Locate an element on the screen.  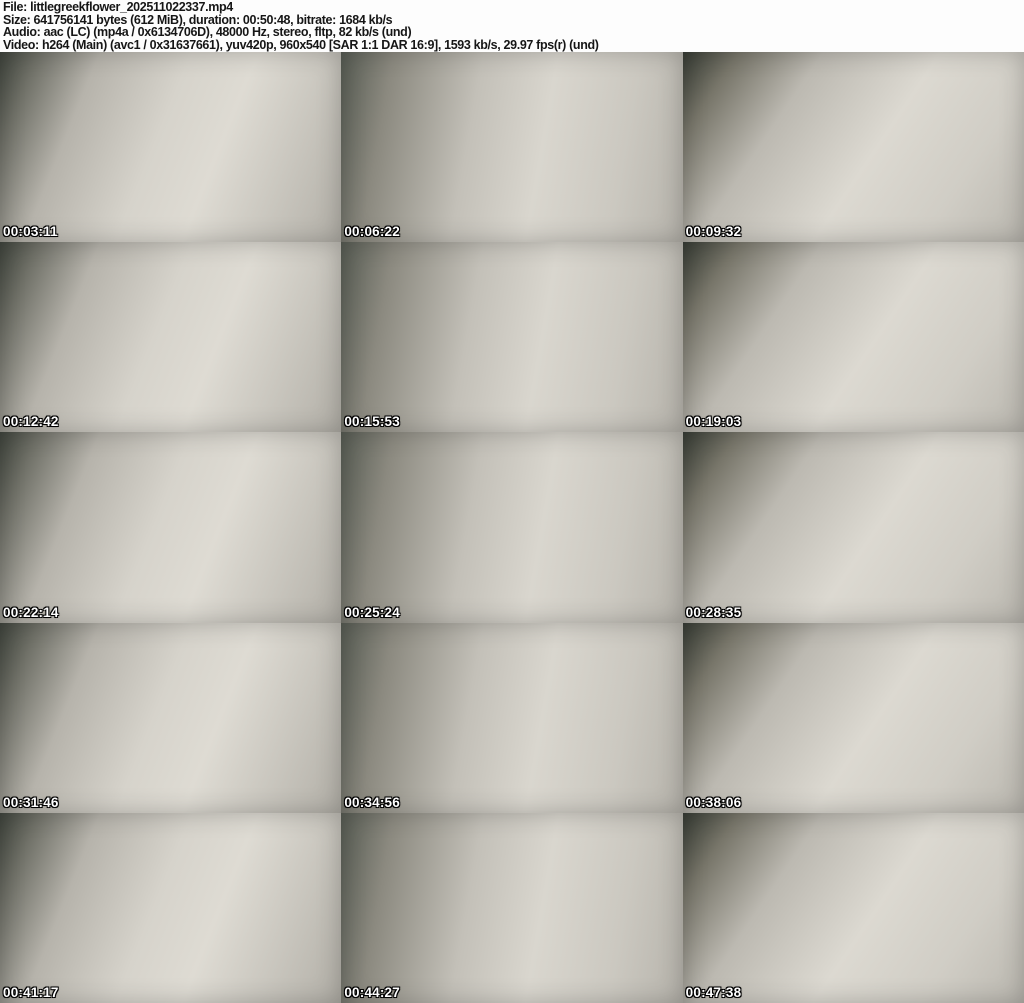
thumbnail-frame: 00:44:27 is located at coordinates (512, 907).